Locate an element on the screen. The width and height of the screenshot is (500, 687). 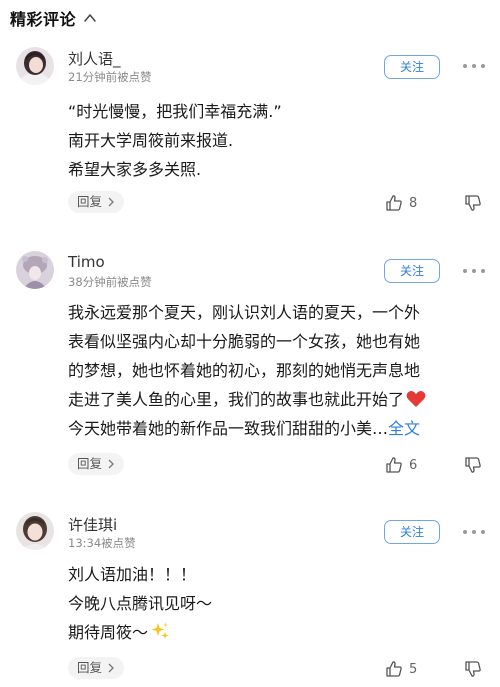
red-heart-icon is located at coordinates (416, 398).